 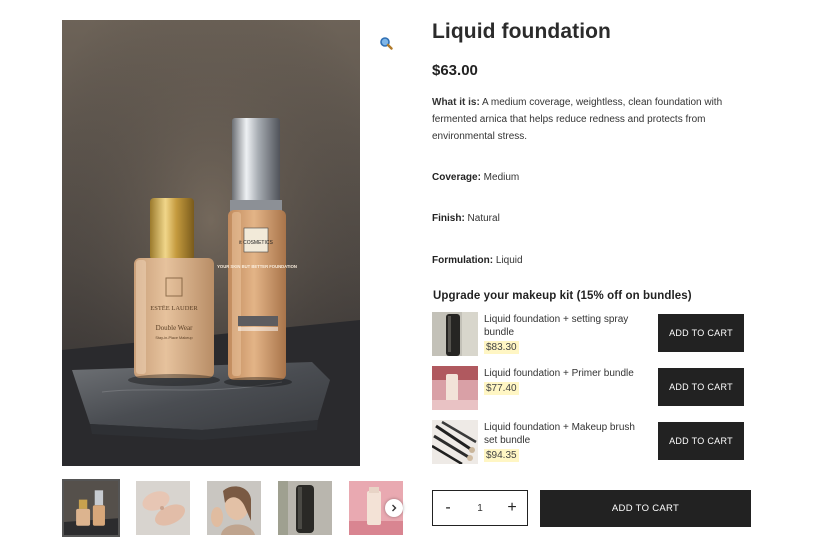 I want to click on attribute-value: Medium, so click(x=500, y=177).